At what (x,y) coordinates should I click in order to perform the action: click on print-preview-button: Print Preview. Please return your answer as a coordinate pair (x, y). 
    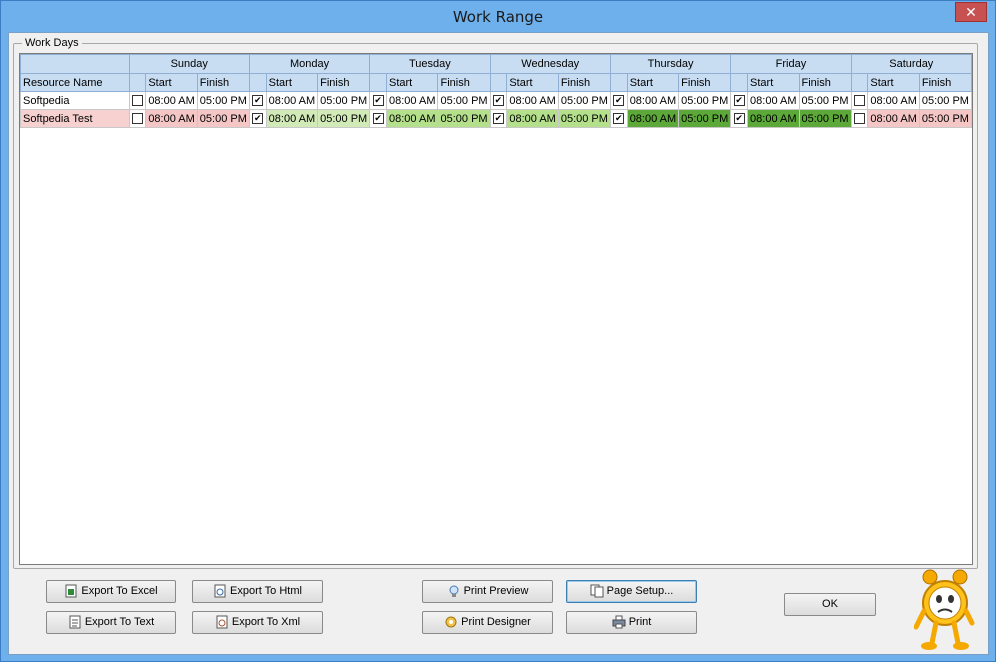
    Looking at the image, I should click on (487, 591).